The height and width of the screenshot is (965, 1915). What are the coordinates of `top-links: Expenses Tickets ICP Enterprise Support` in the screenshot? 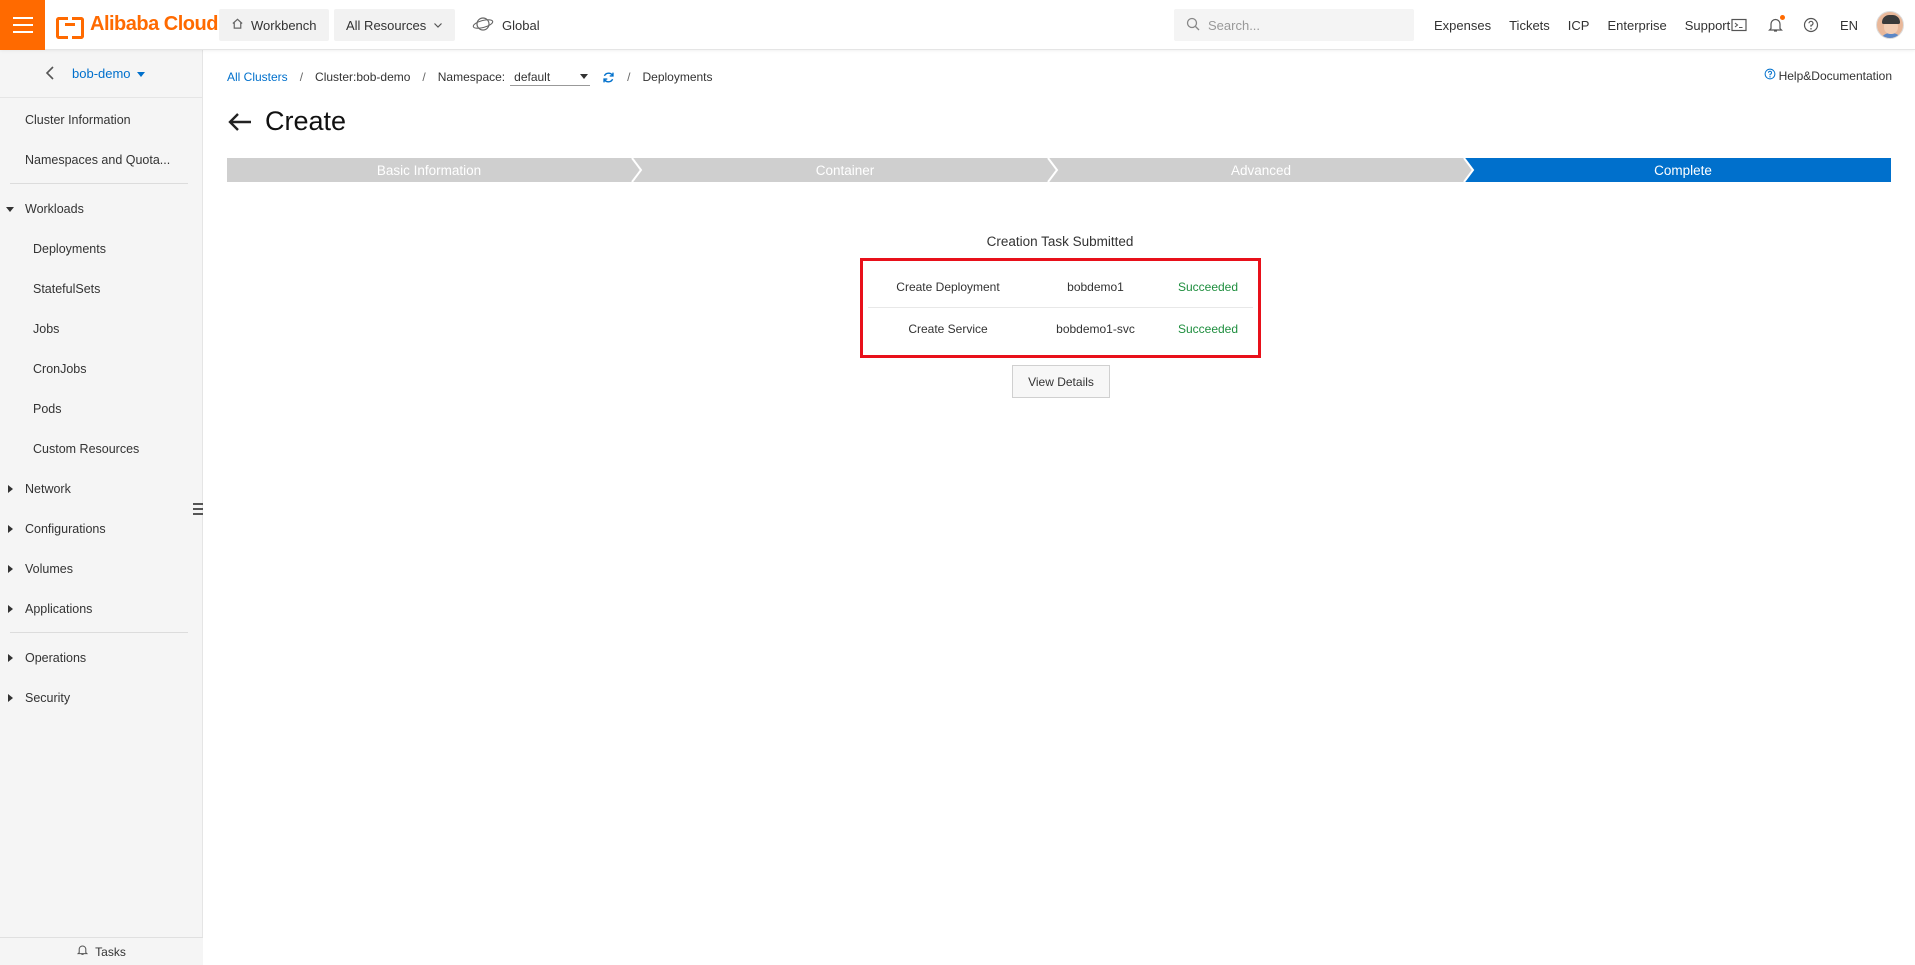 It's located at (1582, 25).